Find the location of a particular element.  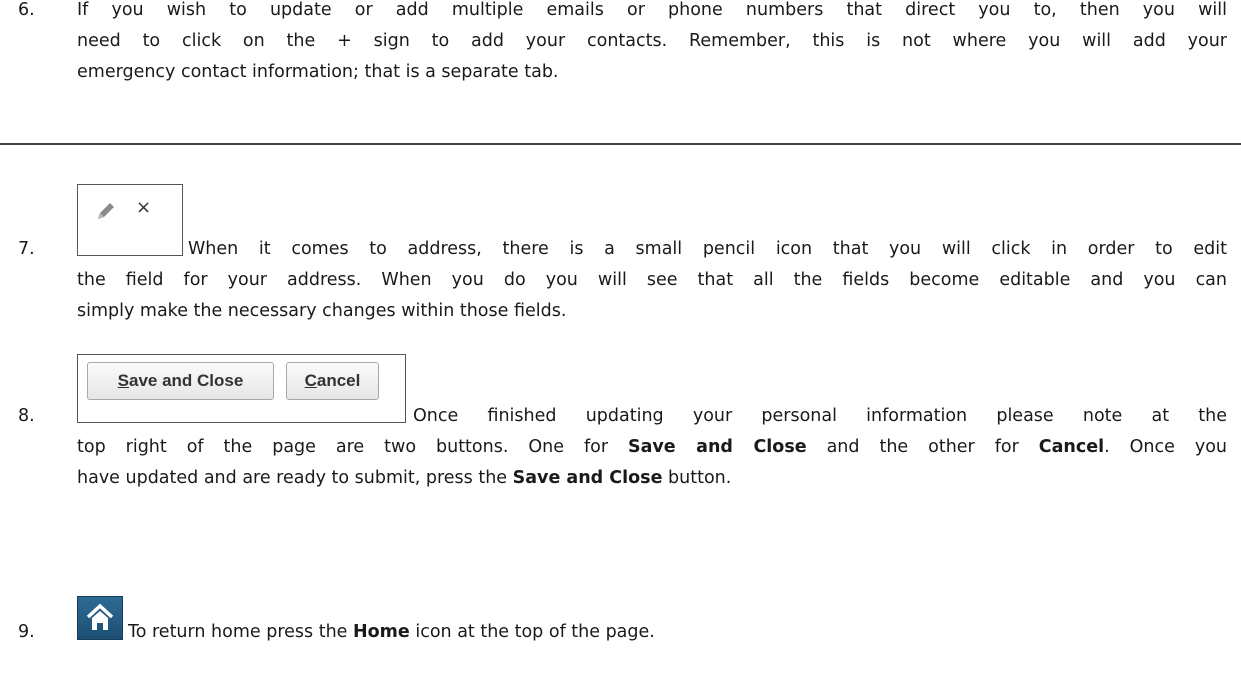

step-number: 9. is located at coordinates (26, 632).